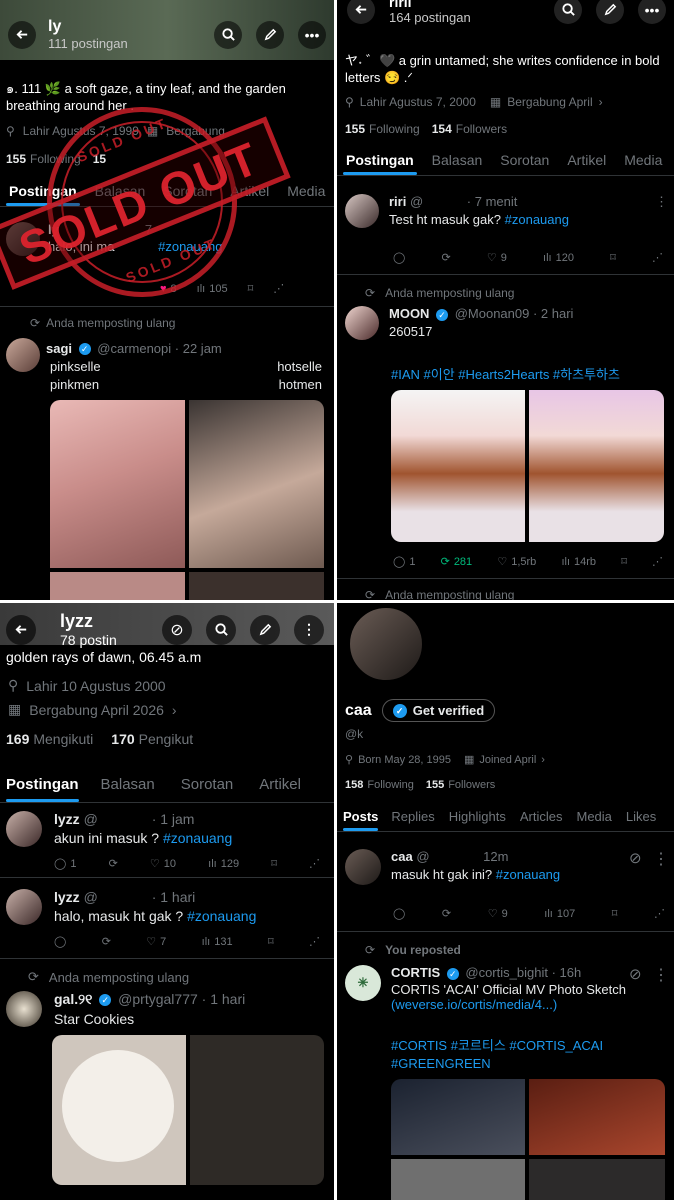  I want to click on followers-label: Pengikut, so click(166, 739).